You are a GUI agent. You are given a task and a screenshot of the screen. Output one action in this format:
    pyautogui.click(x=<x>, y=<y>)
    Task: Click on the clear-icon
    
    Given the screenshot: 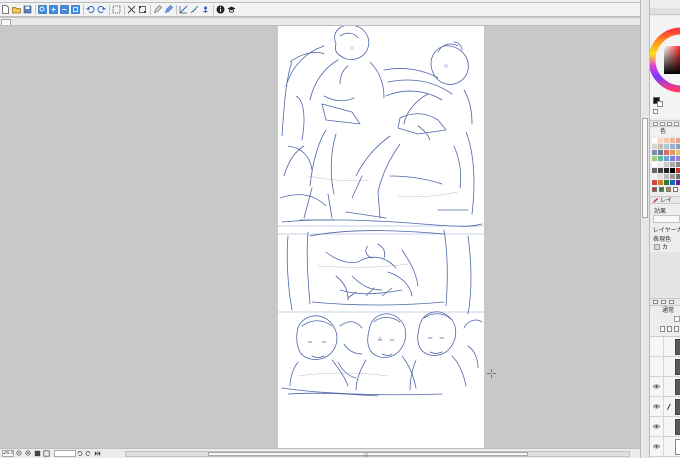 What is the action you would take?
    pyautogui.click(x=131, y=9)
    